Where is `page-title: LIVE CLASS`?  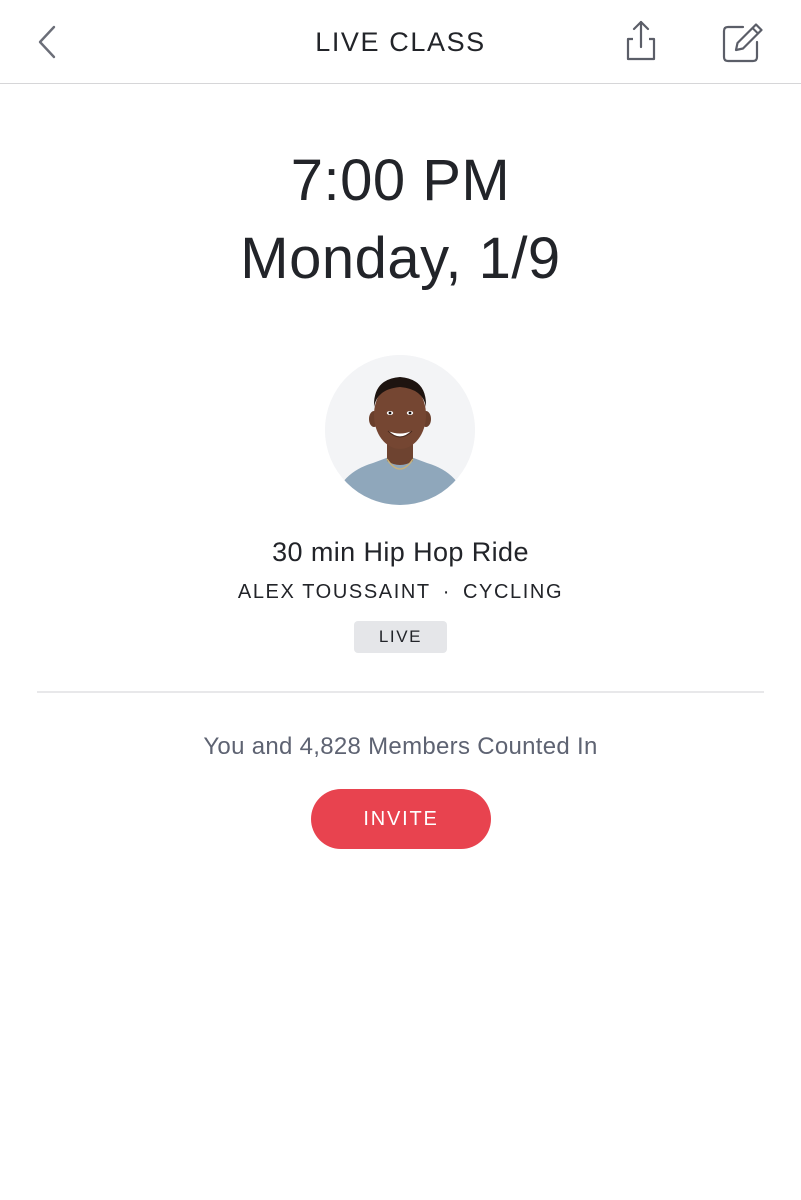 page-title: LIVE CLASS is located at coordinates (400, 42).